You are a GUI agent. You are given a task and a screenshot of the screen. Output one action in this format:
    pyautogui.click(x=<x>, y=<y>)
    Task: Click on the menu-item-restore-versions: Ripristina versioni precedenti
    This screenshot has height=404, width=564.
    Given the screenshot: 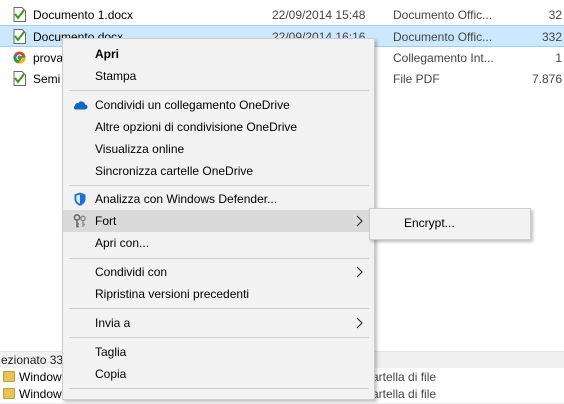 What is the action you would take?
    pyautogui.click(x=218, y=294)
    